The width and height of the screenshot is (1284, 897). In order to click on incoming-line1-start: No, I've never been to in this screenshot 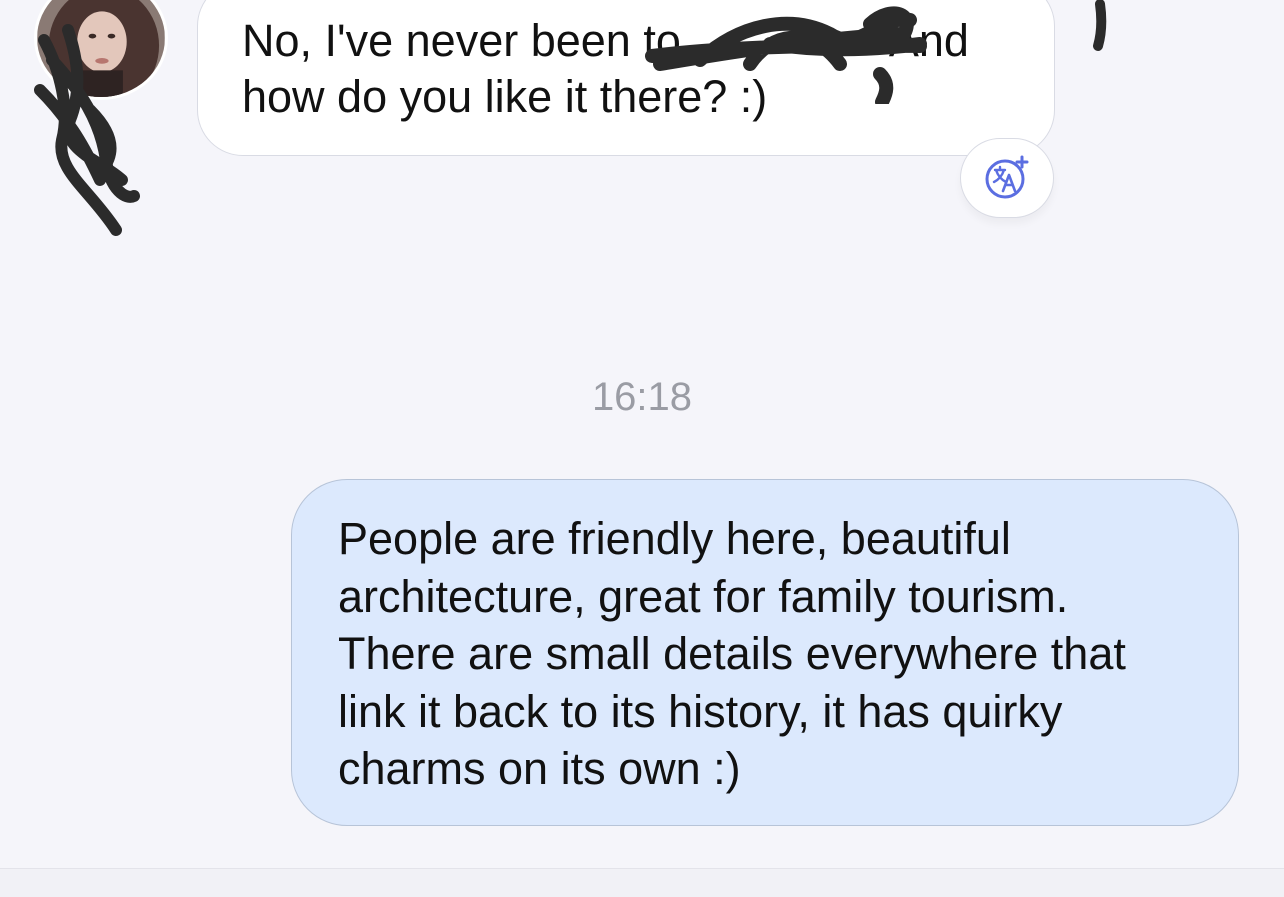, I will do `click(461, 40)`.